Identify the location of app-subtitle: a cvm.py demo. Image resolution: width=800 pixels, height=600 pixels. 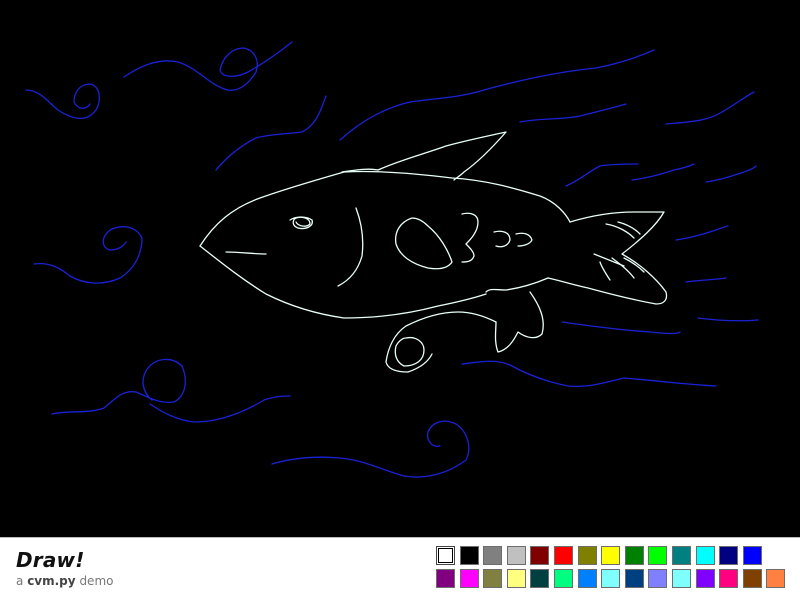
(64, 581).